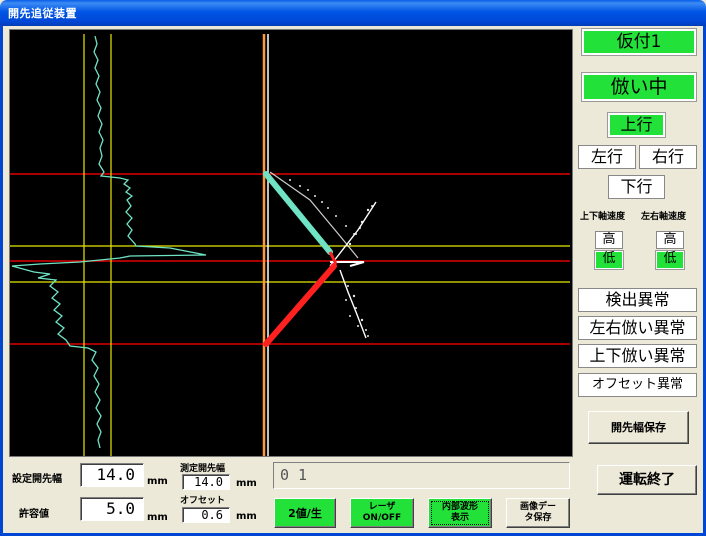 The image size is (706, 536). What do you see at coordinates (1, 281) in the screenshot?
I see `window-frame-left` at bounding box center [1, 281].